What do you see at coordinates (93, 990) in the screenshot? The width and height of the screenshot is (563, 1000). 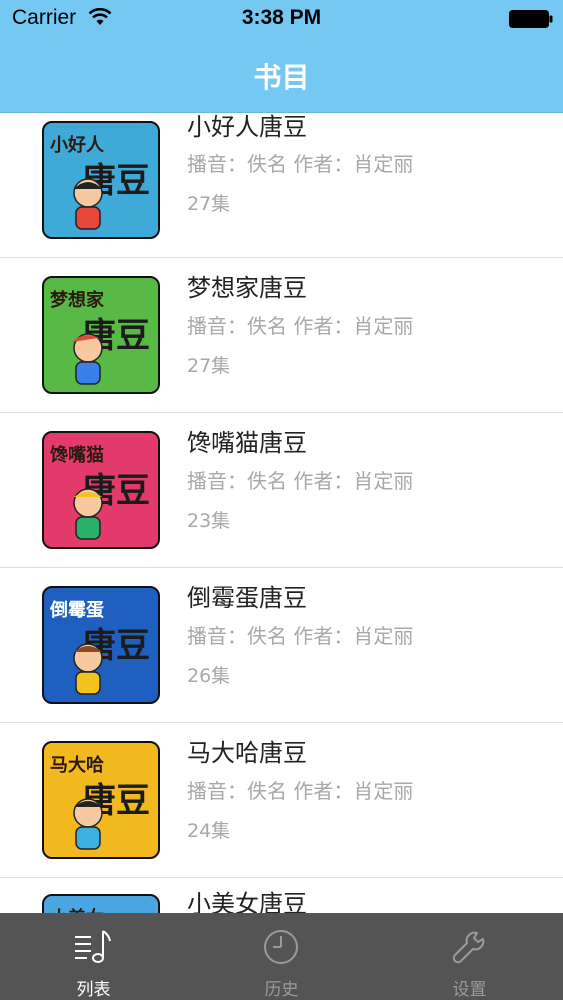 I see `tab-label: 列表` at bounding box center [93, 990].